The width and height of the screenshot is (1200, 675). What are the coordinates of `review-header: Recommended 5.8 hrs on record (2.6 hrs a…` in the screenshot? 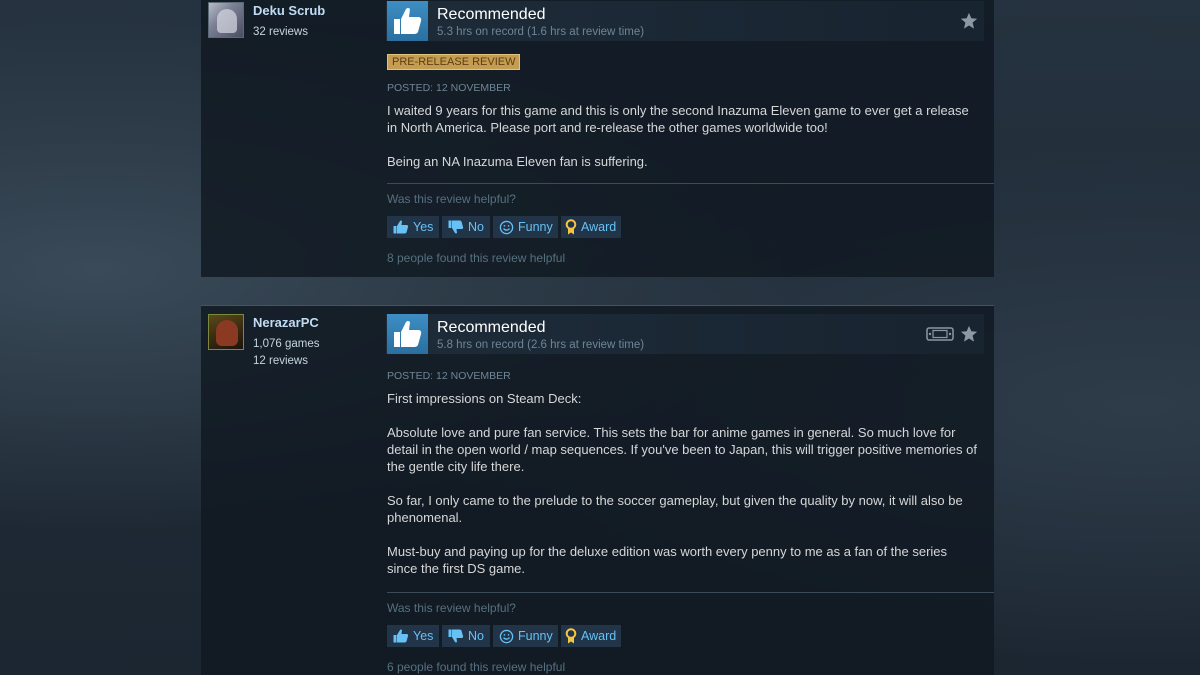 It's located at (685, 334).